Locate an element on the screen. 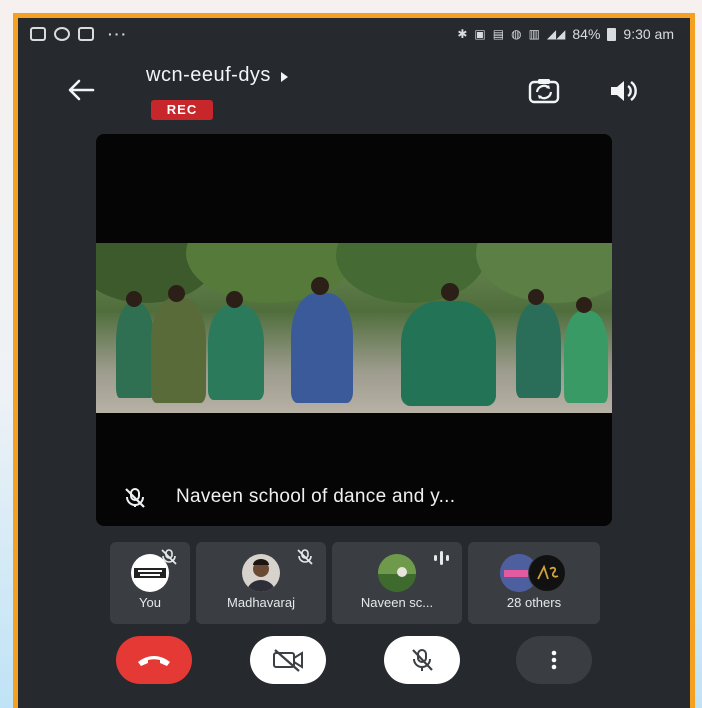  clock: 9:30 am is located at coordinates (648, 34).